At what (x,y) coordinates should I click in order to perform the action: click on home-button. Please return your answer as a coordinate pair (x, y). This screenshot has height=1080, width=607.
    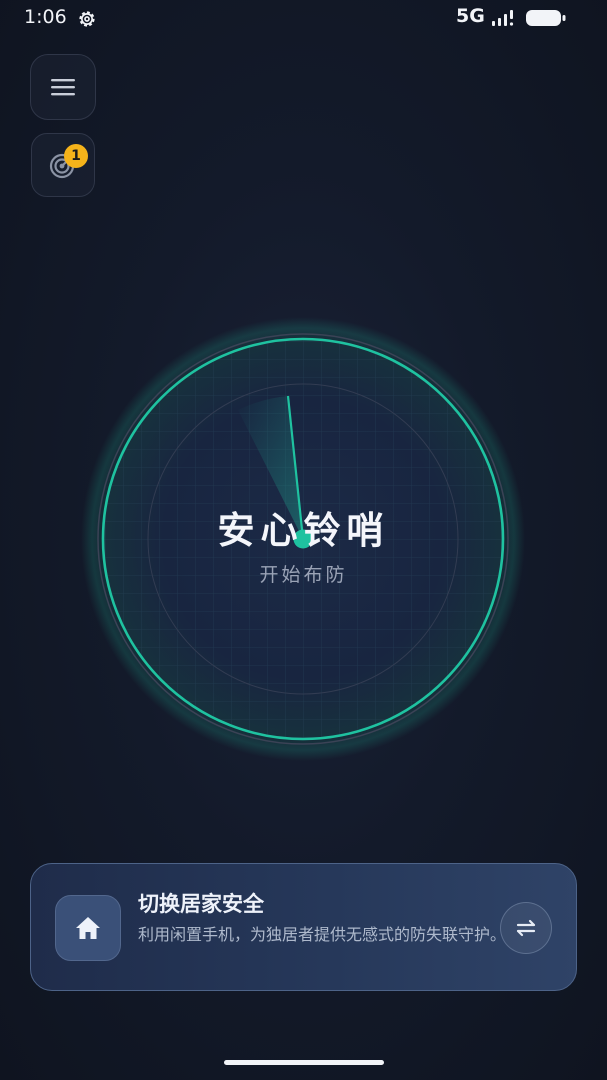
    Looking at the image, I should click on (88, 928).